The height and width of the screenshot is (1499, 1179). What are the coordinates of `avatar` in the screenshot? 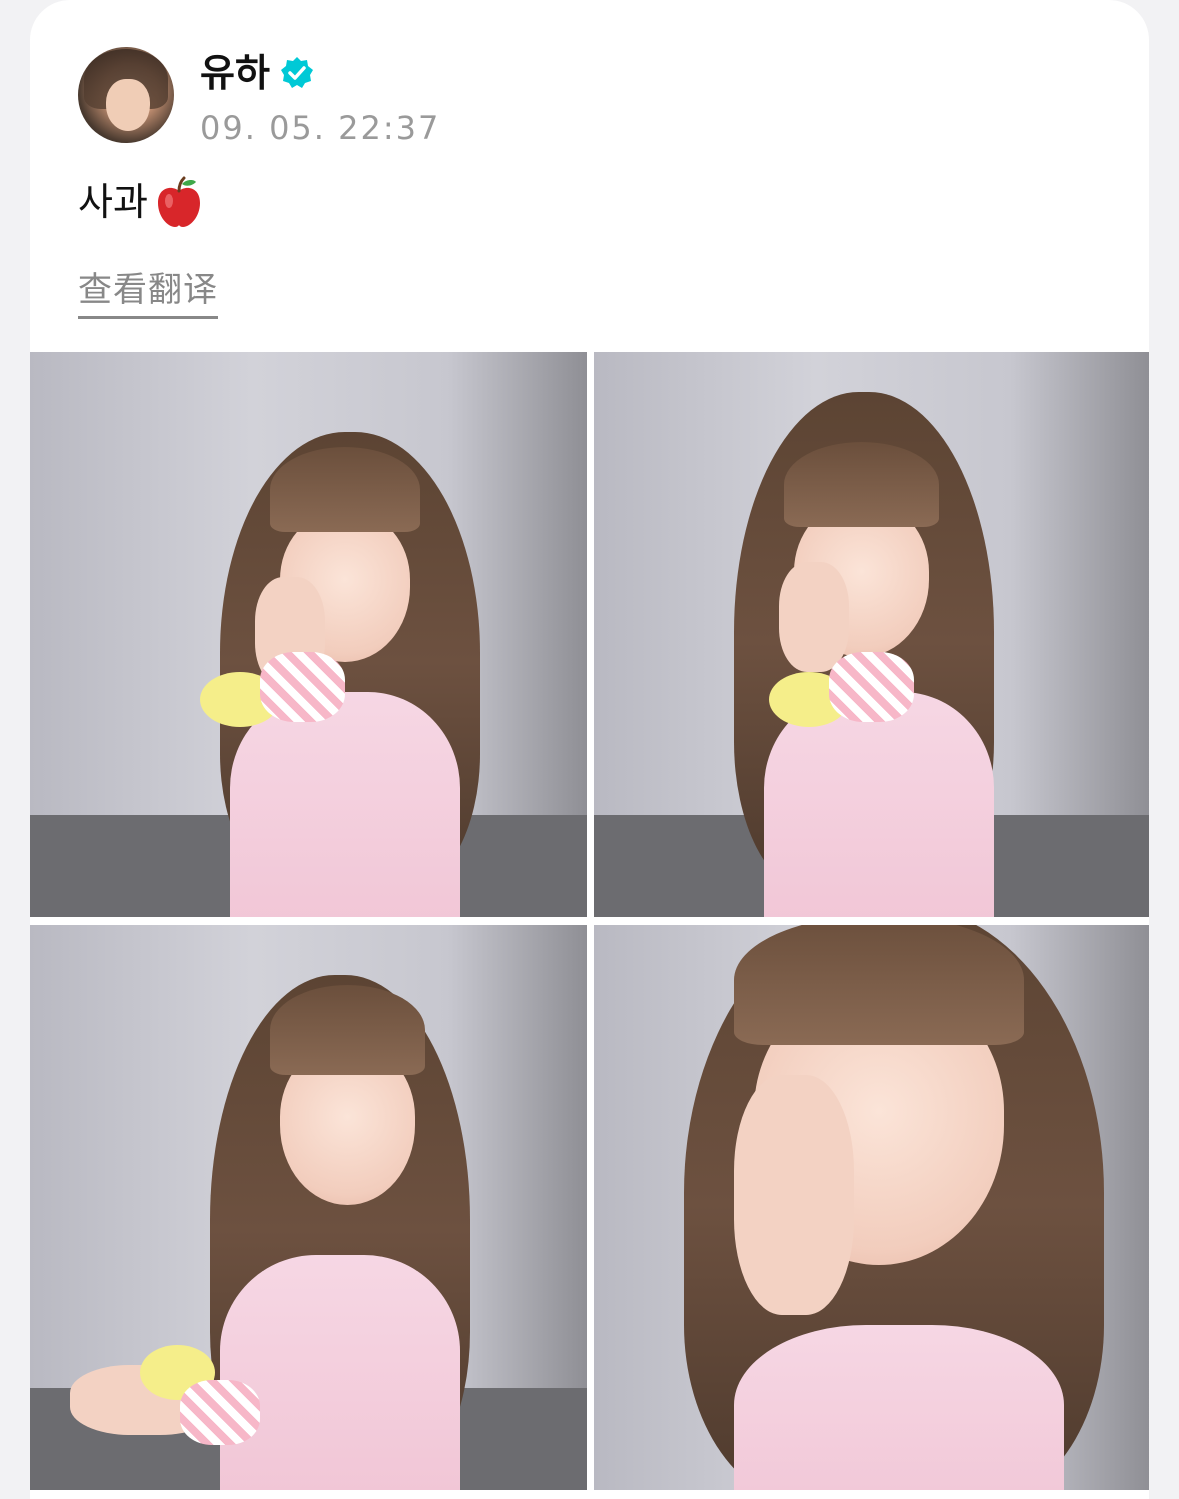 It's located at (126, 95).